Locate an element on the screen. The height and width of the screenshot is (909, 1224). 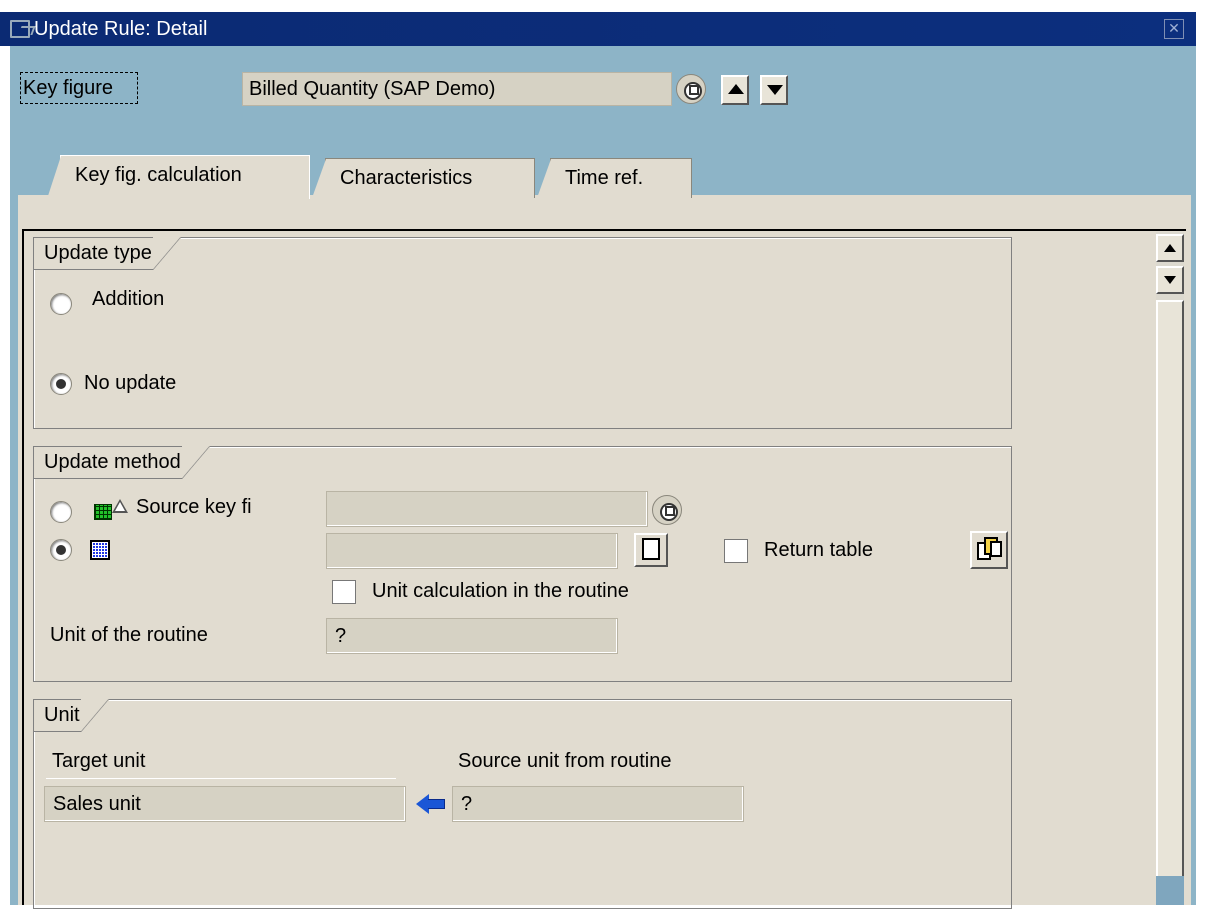
unit-of-routine-field: ? is located at coordinates (472, 636).